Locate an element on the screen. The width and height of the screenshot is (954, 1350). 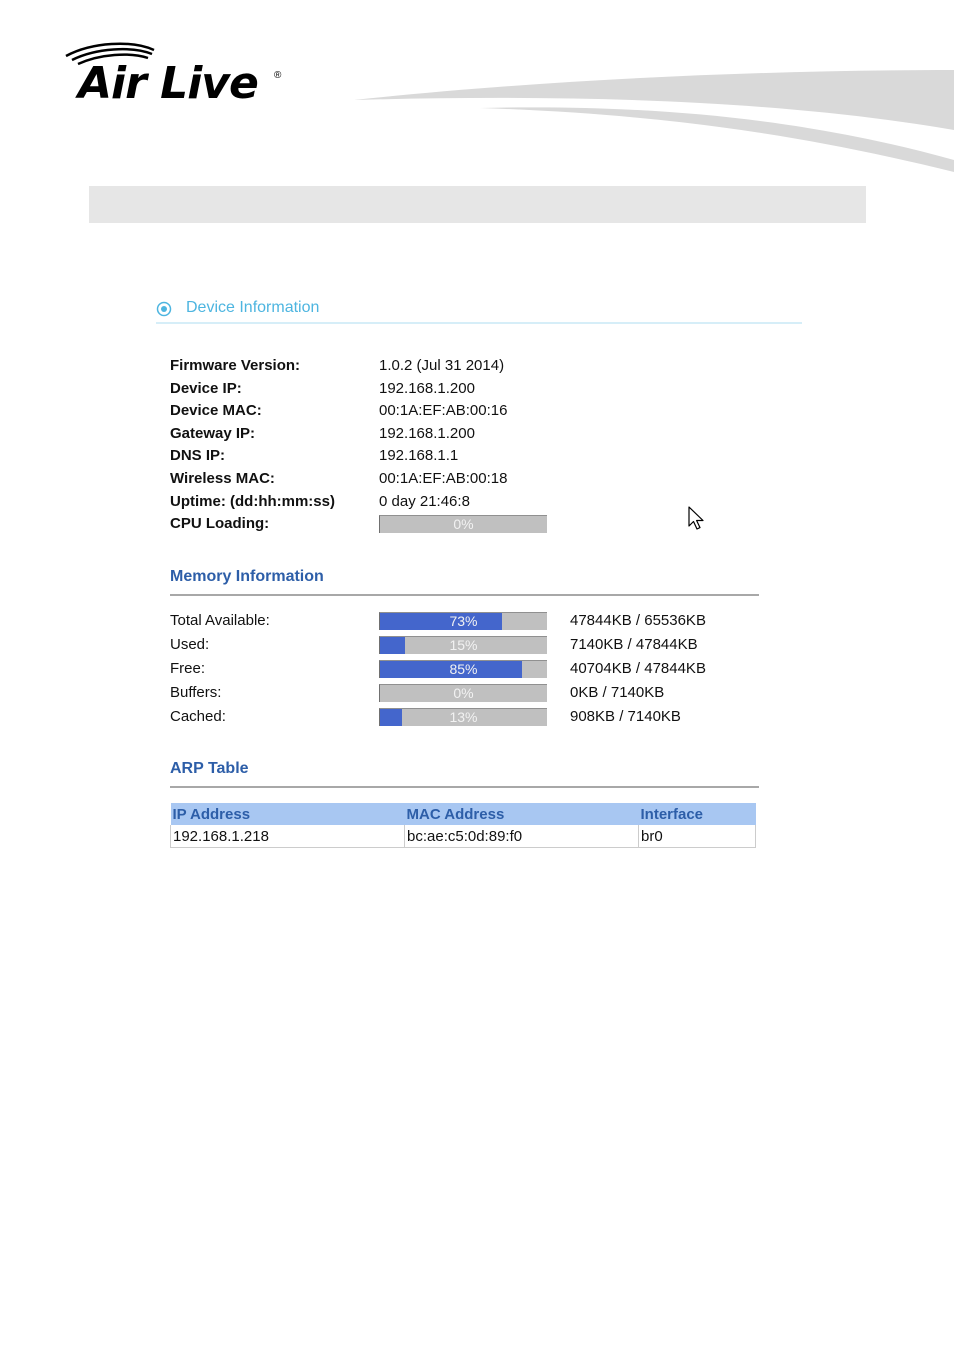
logo-text: Air Live is located at coordinates (168, 83).